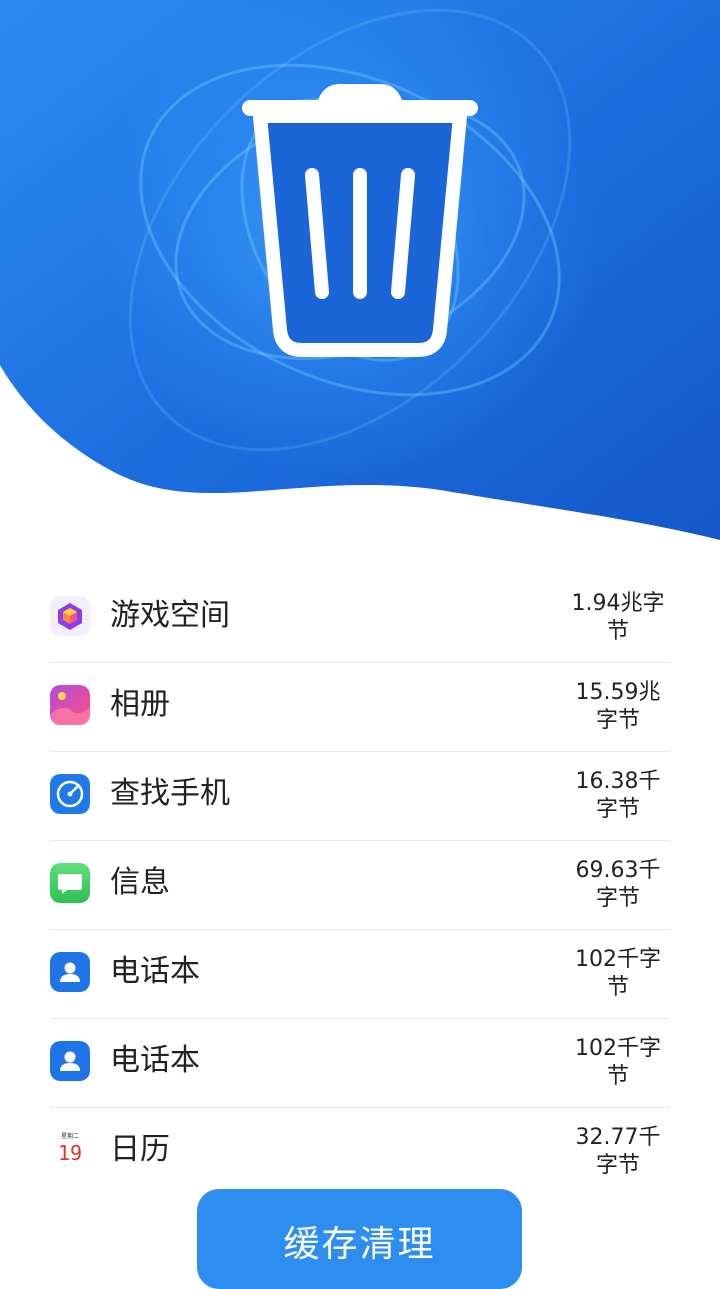 This screenshot has width=720, height=1289. What do you see at coordinates (70, 1153) in the screenshot?
I see `calendar-day: 19` at bounding box center [70, 1153].